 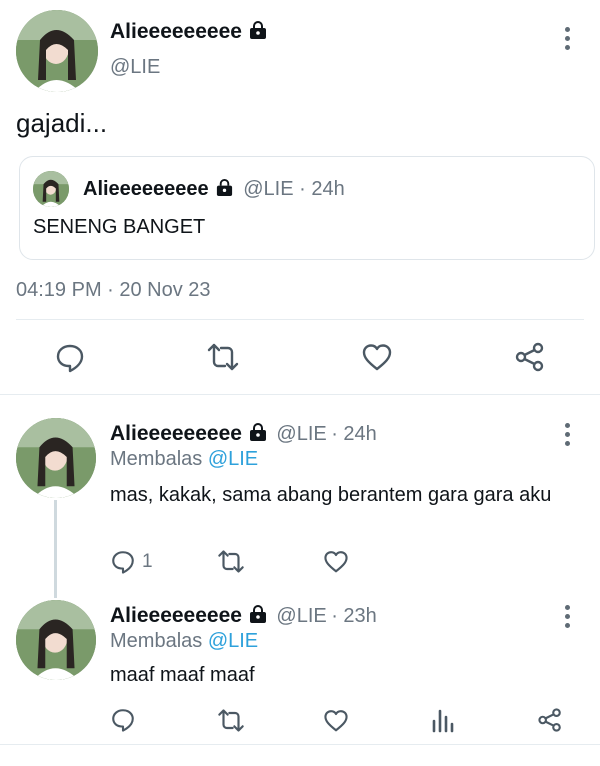 I want to click on reply-button: 1, so click(x=131, y=562).